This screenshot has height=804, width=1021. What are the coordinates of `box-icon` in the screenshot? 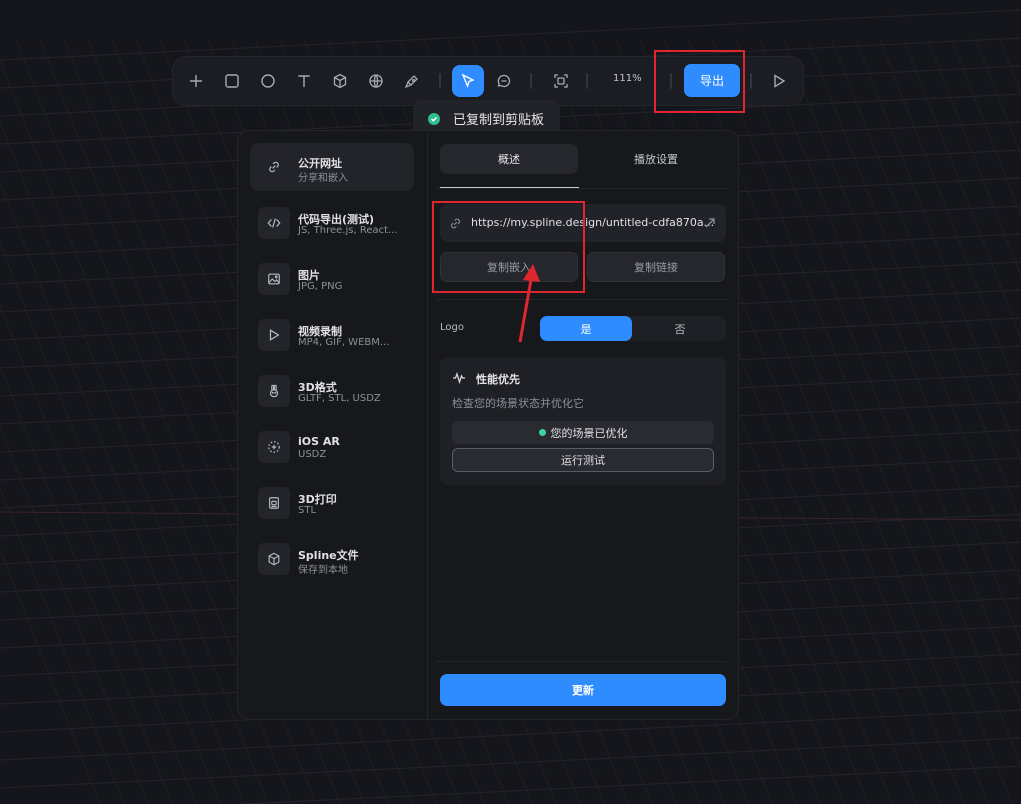 It's located at (274, 559).